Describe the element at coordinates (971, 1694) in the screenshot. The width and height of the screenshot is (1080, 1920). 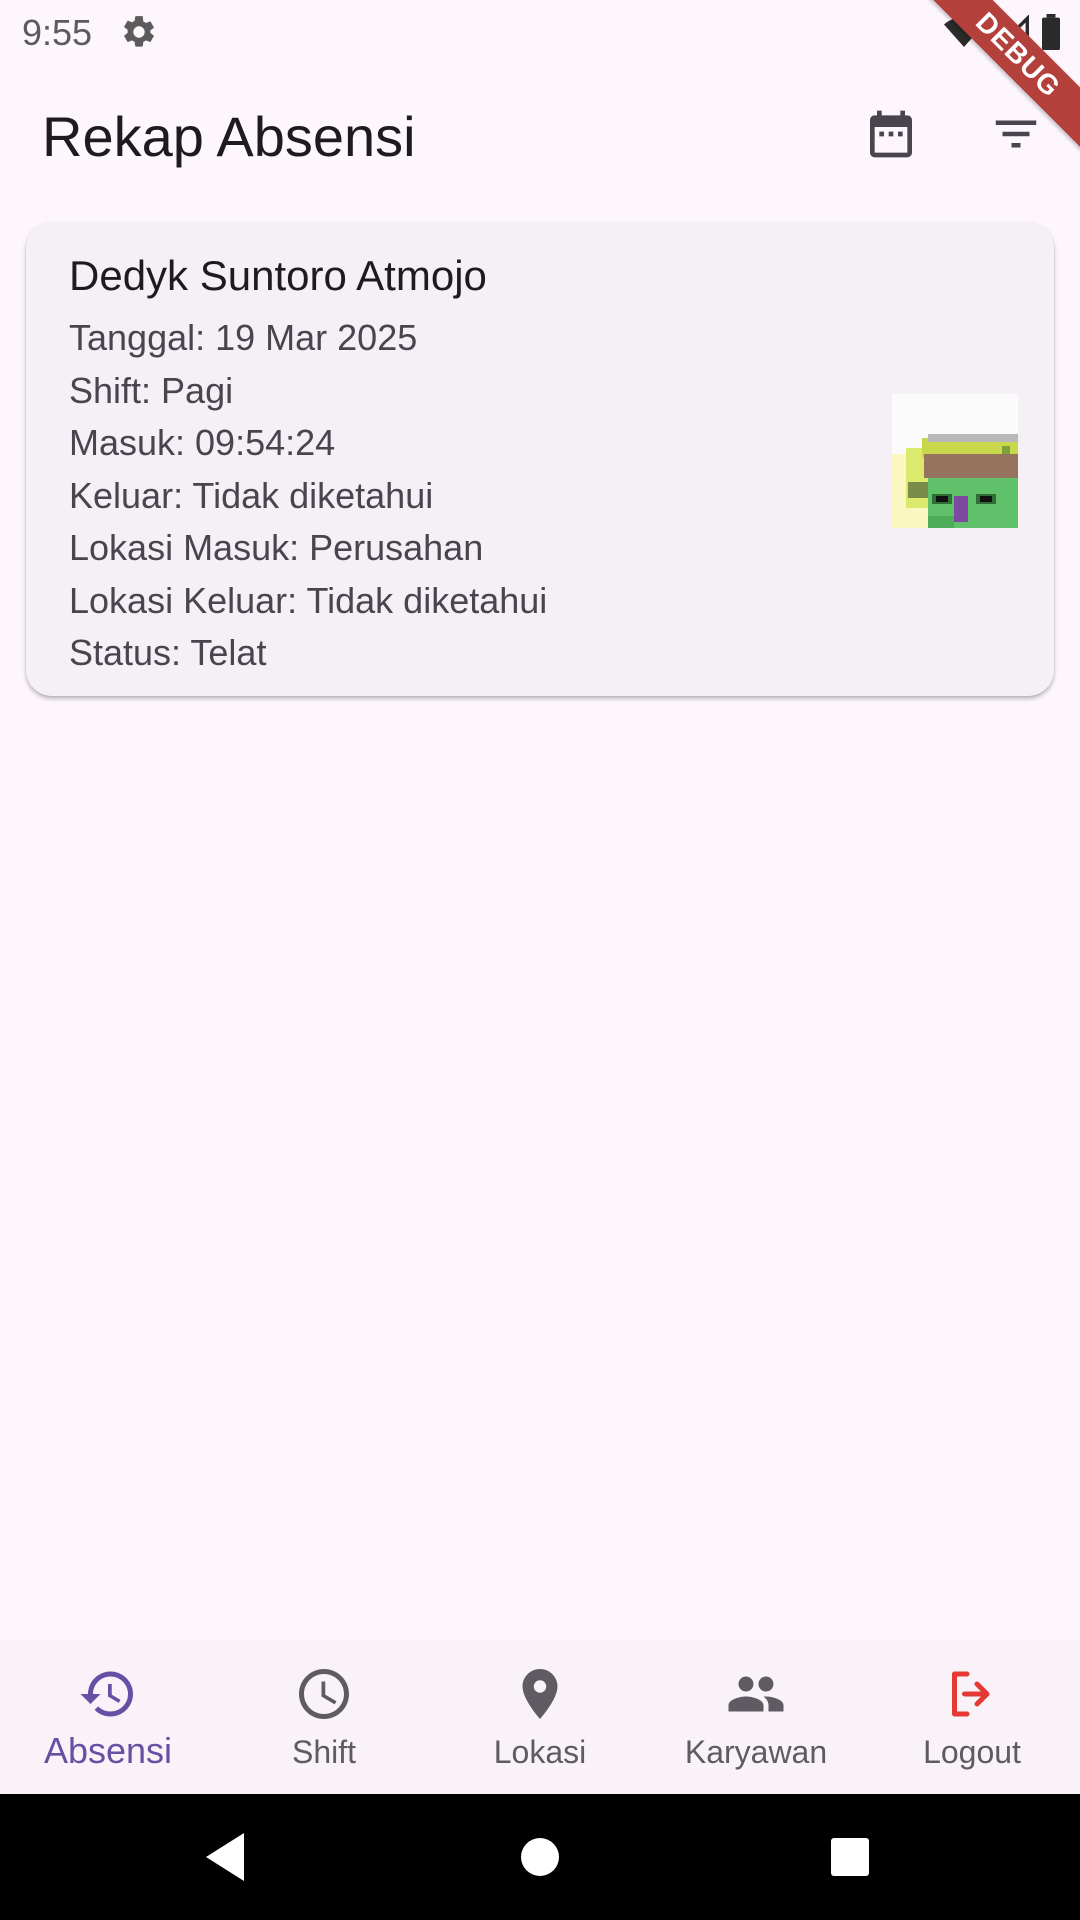
I see `logout-icon` at that location.